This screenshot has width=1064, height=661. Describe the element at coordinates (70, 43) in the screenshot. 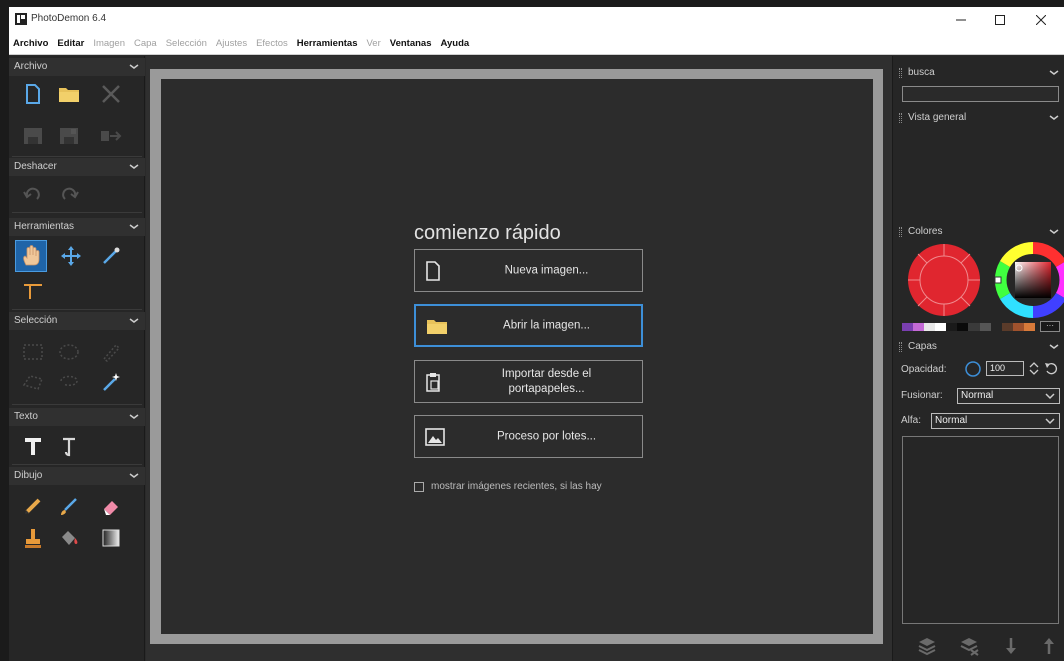

I see `menu-editar: Editar` at that location.